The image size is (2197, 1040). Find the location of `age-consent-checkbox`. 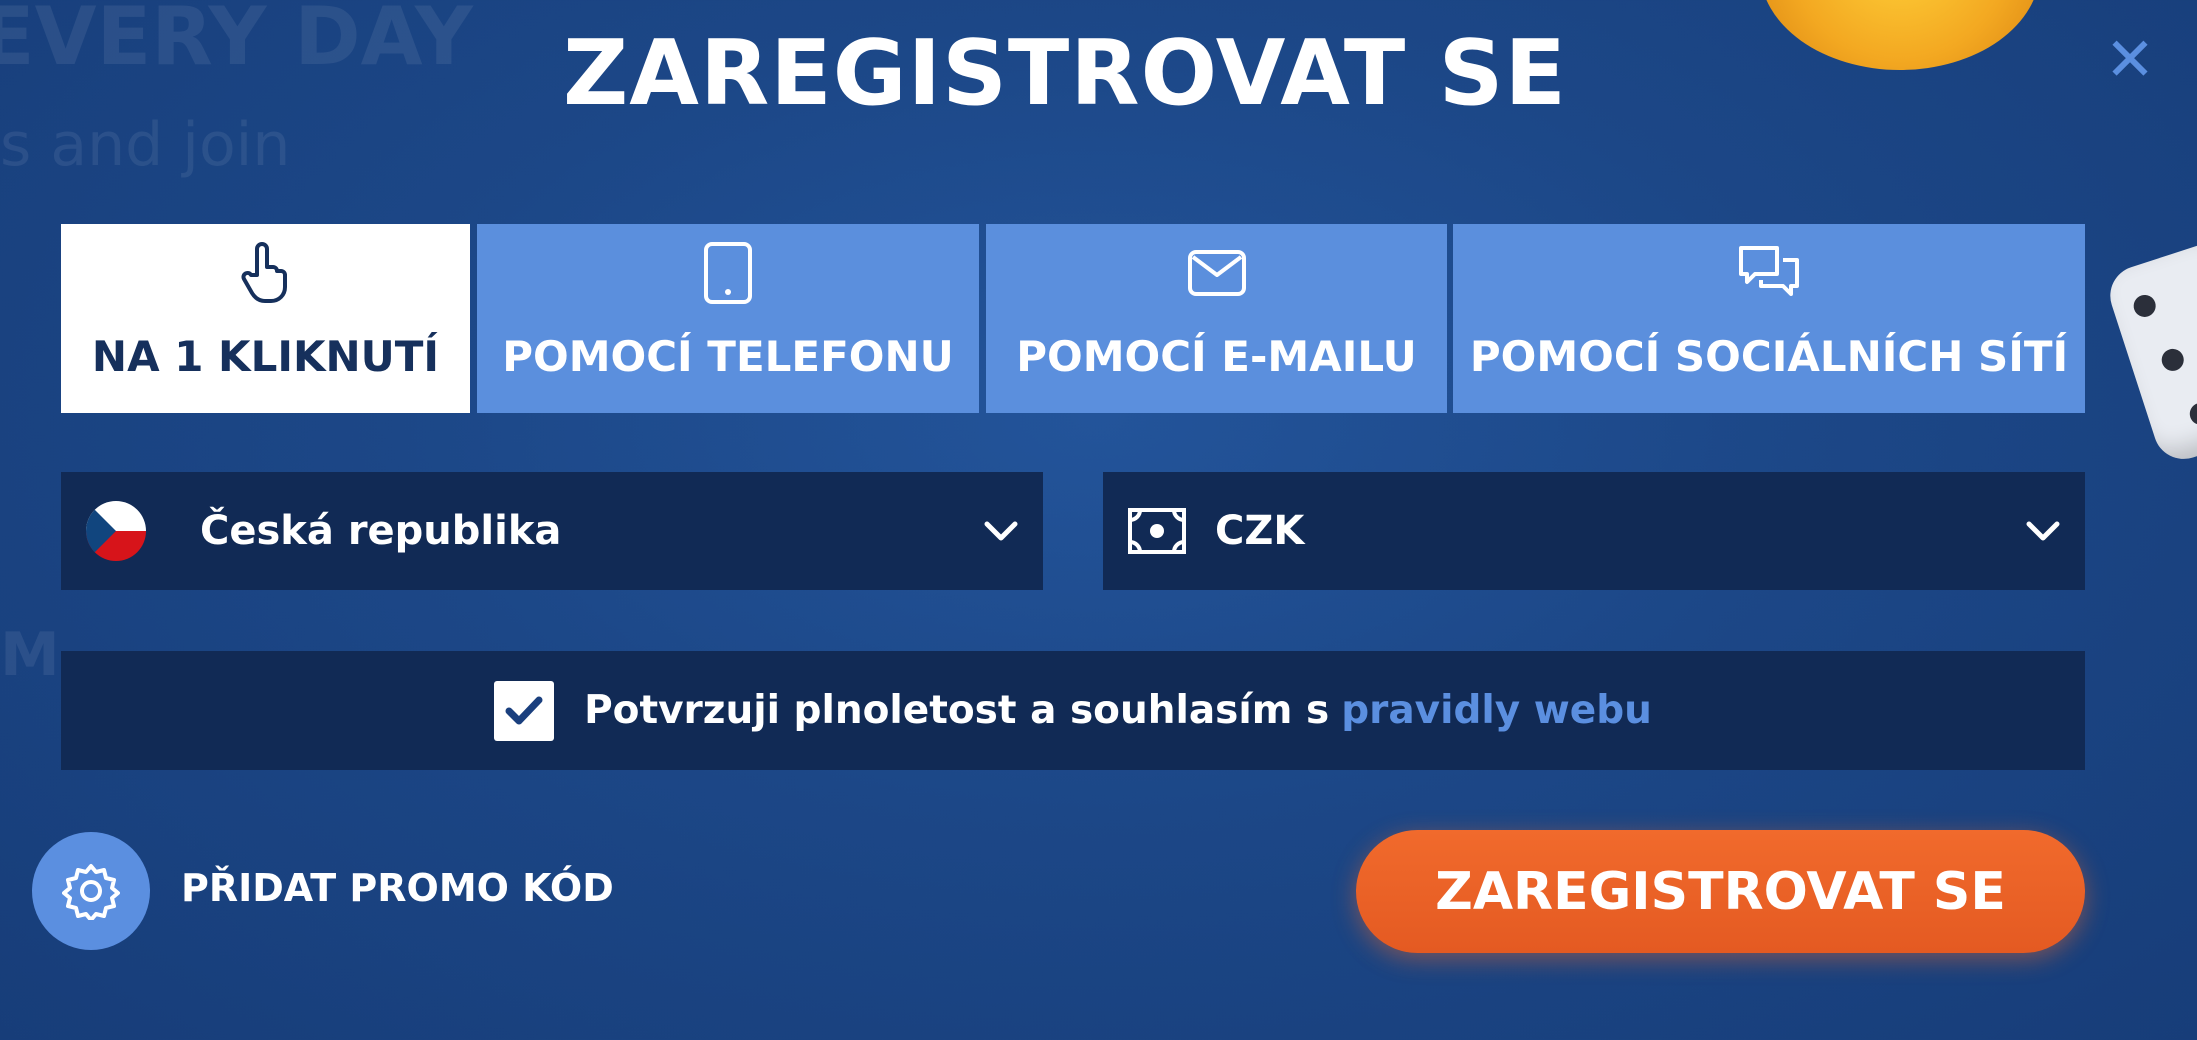

age-consent-checkbox is located at coordinates (524, 710).